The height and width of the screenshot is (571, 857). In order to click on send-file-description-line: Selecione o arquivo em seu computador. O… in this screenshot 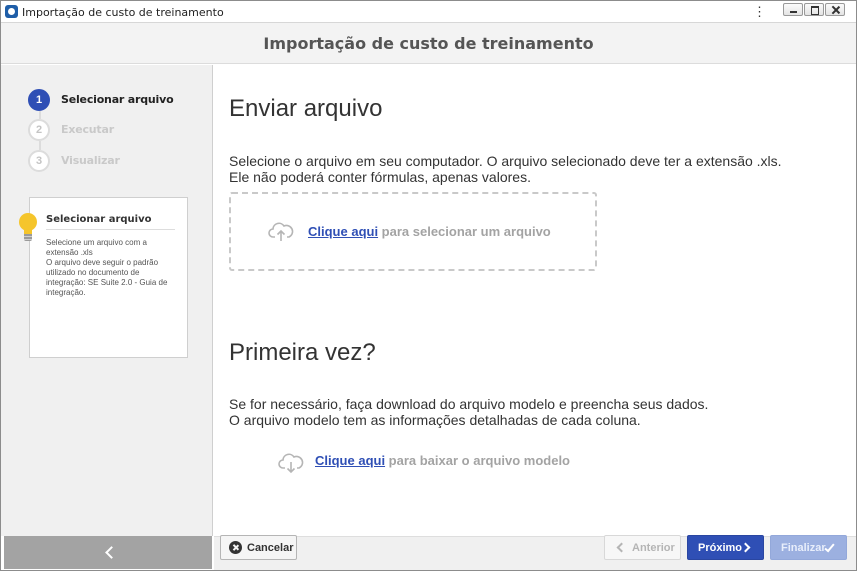, I will do `click(505, 161)`.